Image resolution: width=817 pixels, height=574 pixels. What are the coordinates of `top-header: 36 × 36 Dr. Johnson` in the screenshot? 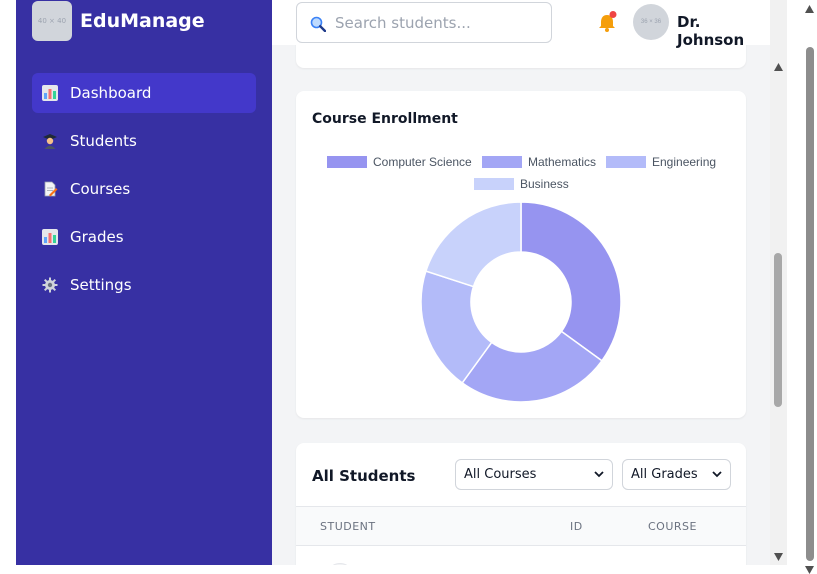 It's located at (521, 24).